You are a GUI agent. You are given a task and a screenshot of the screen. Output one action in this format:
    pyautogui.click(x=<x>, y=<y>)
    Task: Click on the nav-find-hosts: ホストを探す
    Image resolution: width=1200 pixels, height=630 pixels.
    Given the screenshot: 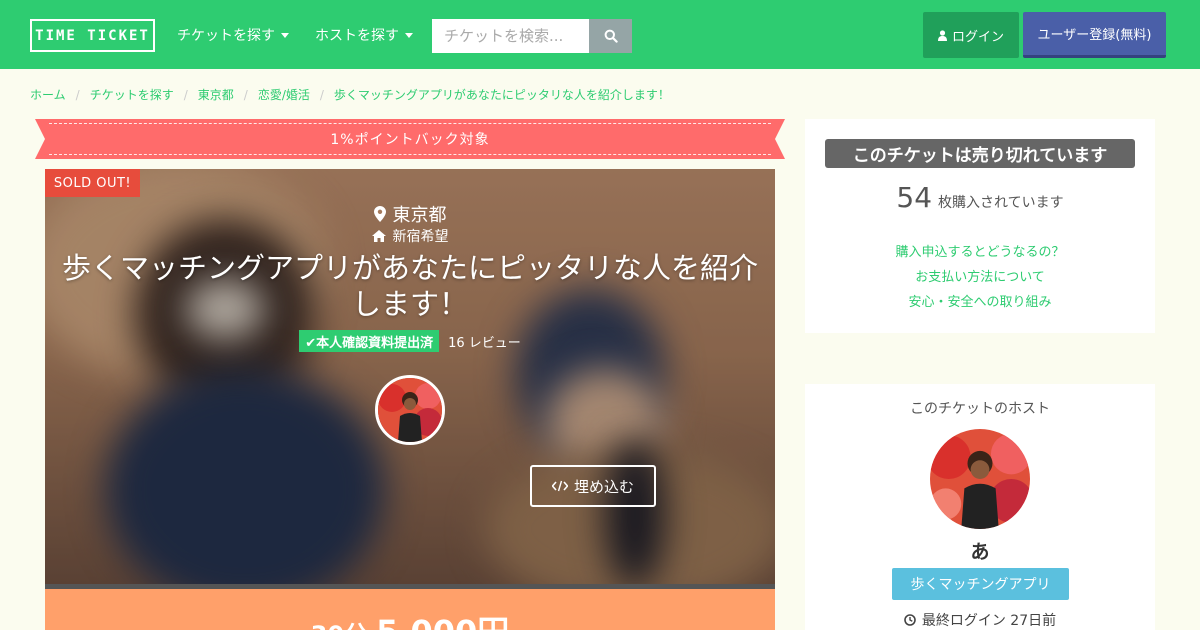 What is the action you would take?
    pyautogui.click(x=364, y=35)
    